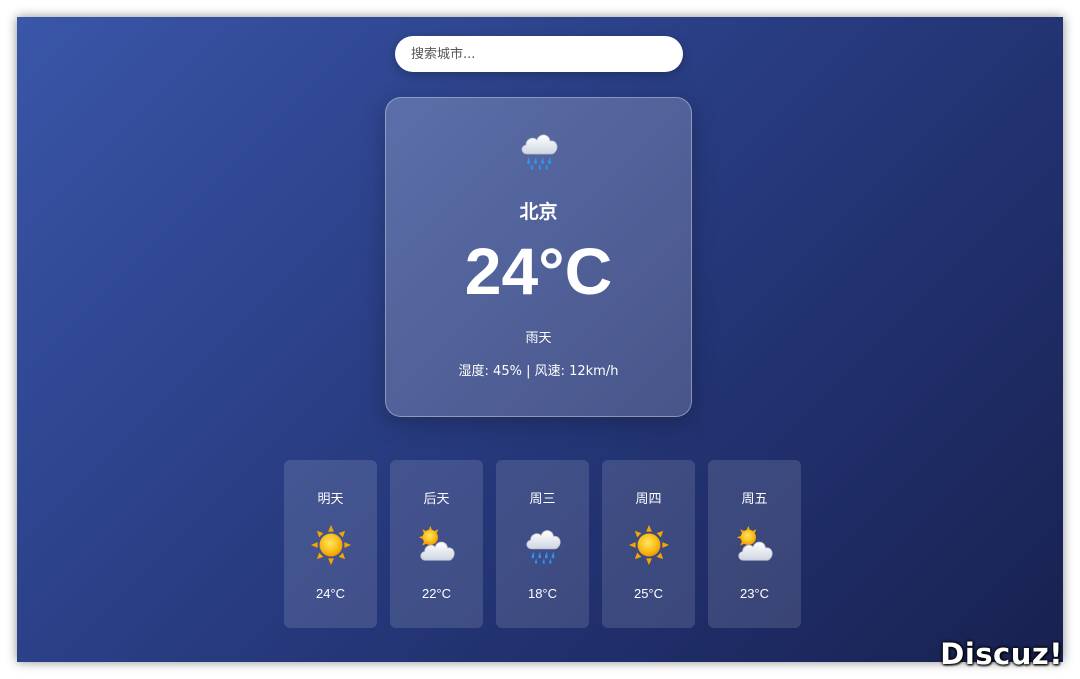  I want to click on forecast-card-wednesday: 周三 18°C, so click(542, 544).